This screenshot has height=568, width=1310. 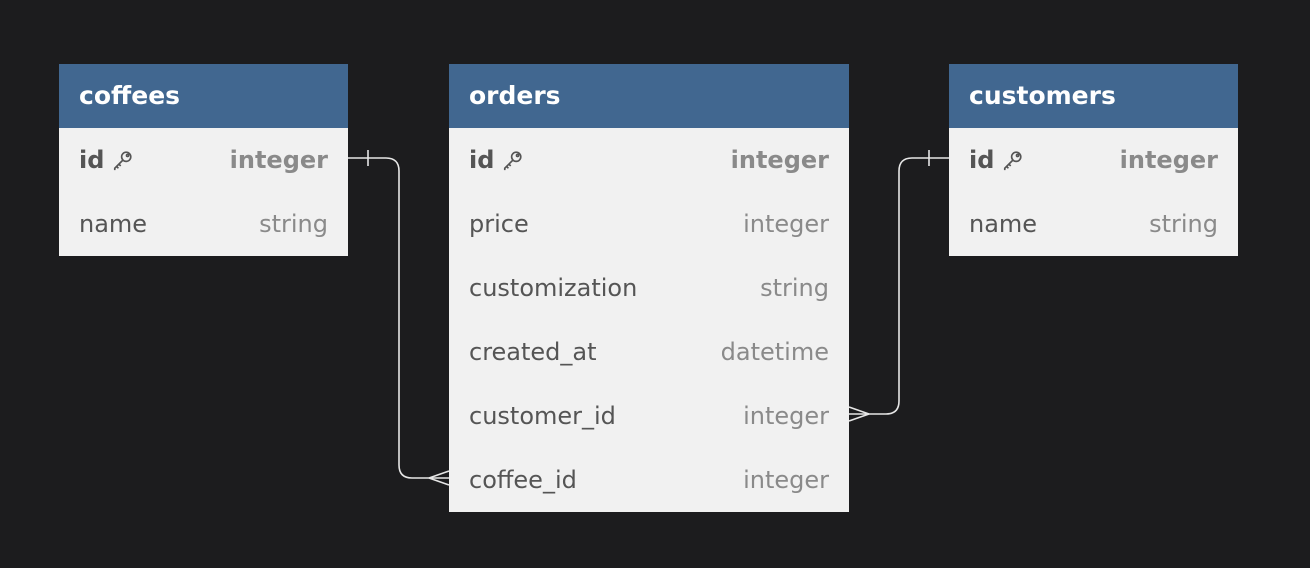 What do you see at coordinates (499, 224) in the screenshot?
I see `column-name: price` at bounding box center [499, 224].